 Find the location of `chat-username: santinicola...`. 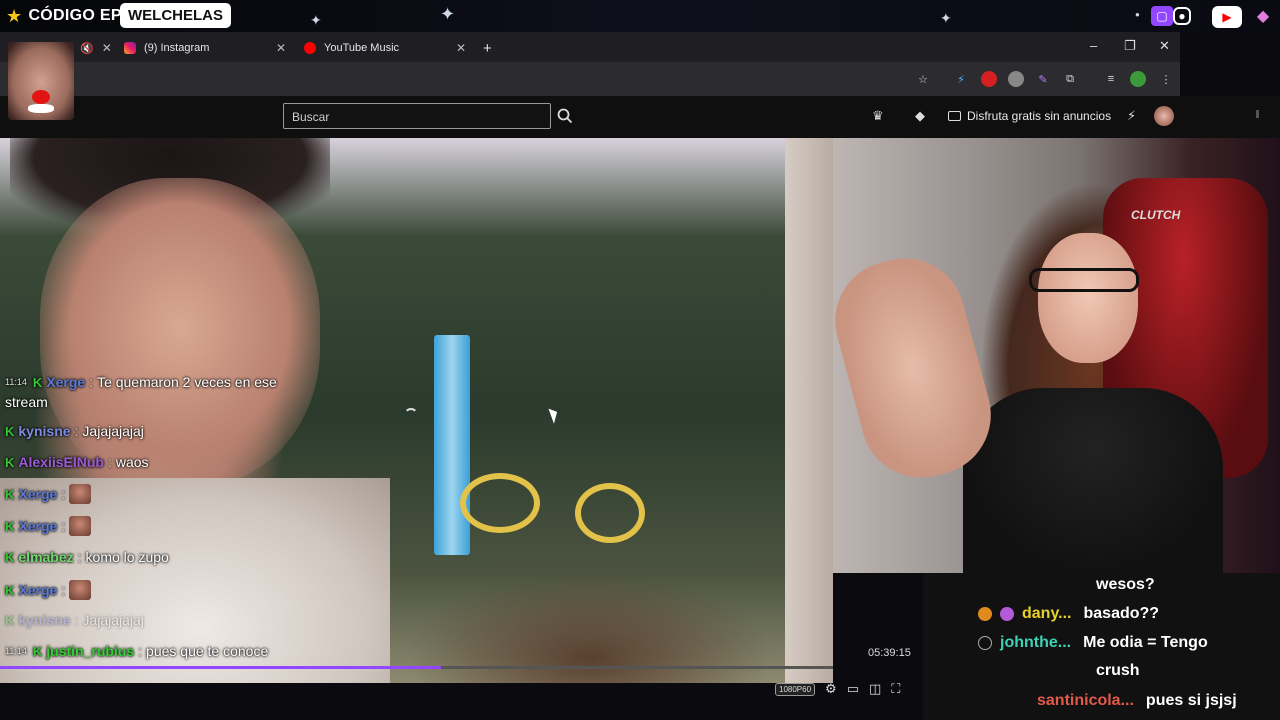

chat-username: santinicola... is located at coordinates (1085, 700).